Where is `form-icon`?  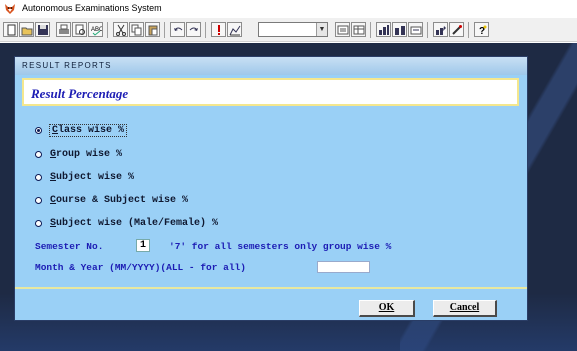
form-icon is located at coordinates (342, 29).